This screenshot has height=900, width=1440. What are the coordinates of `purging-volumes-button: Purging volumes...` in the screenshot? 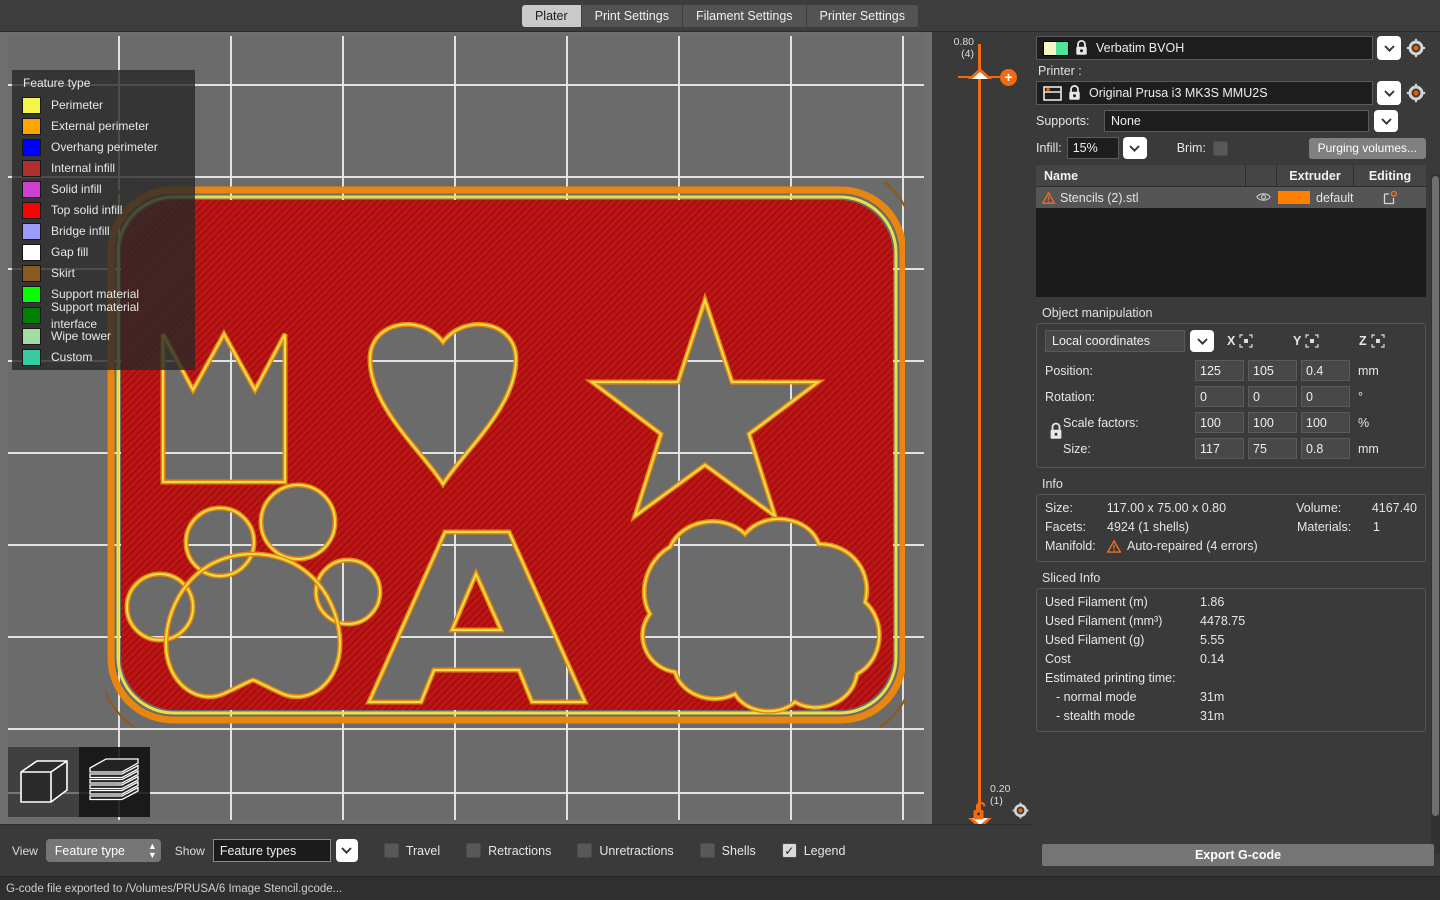 It's located at (1367, 148).